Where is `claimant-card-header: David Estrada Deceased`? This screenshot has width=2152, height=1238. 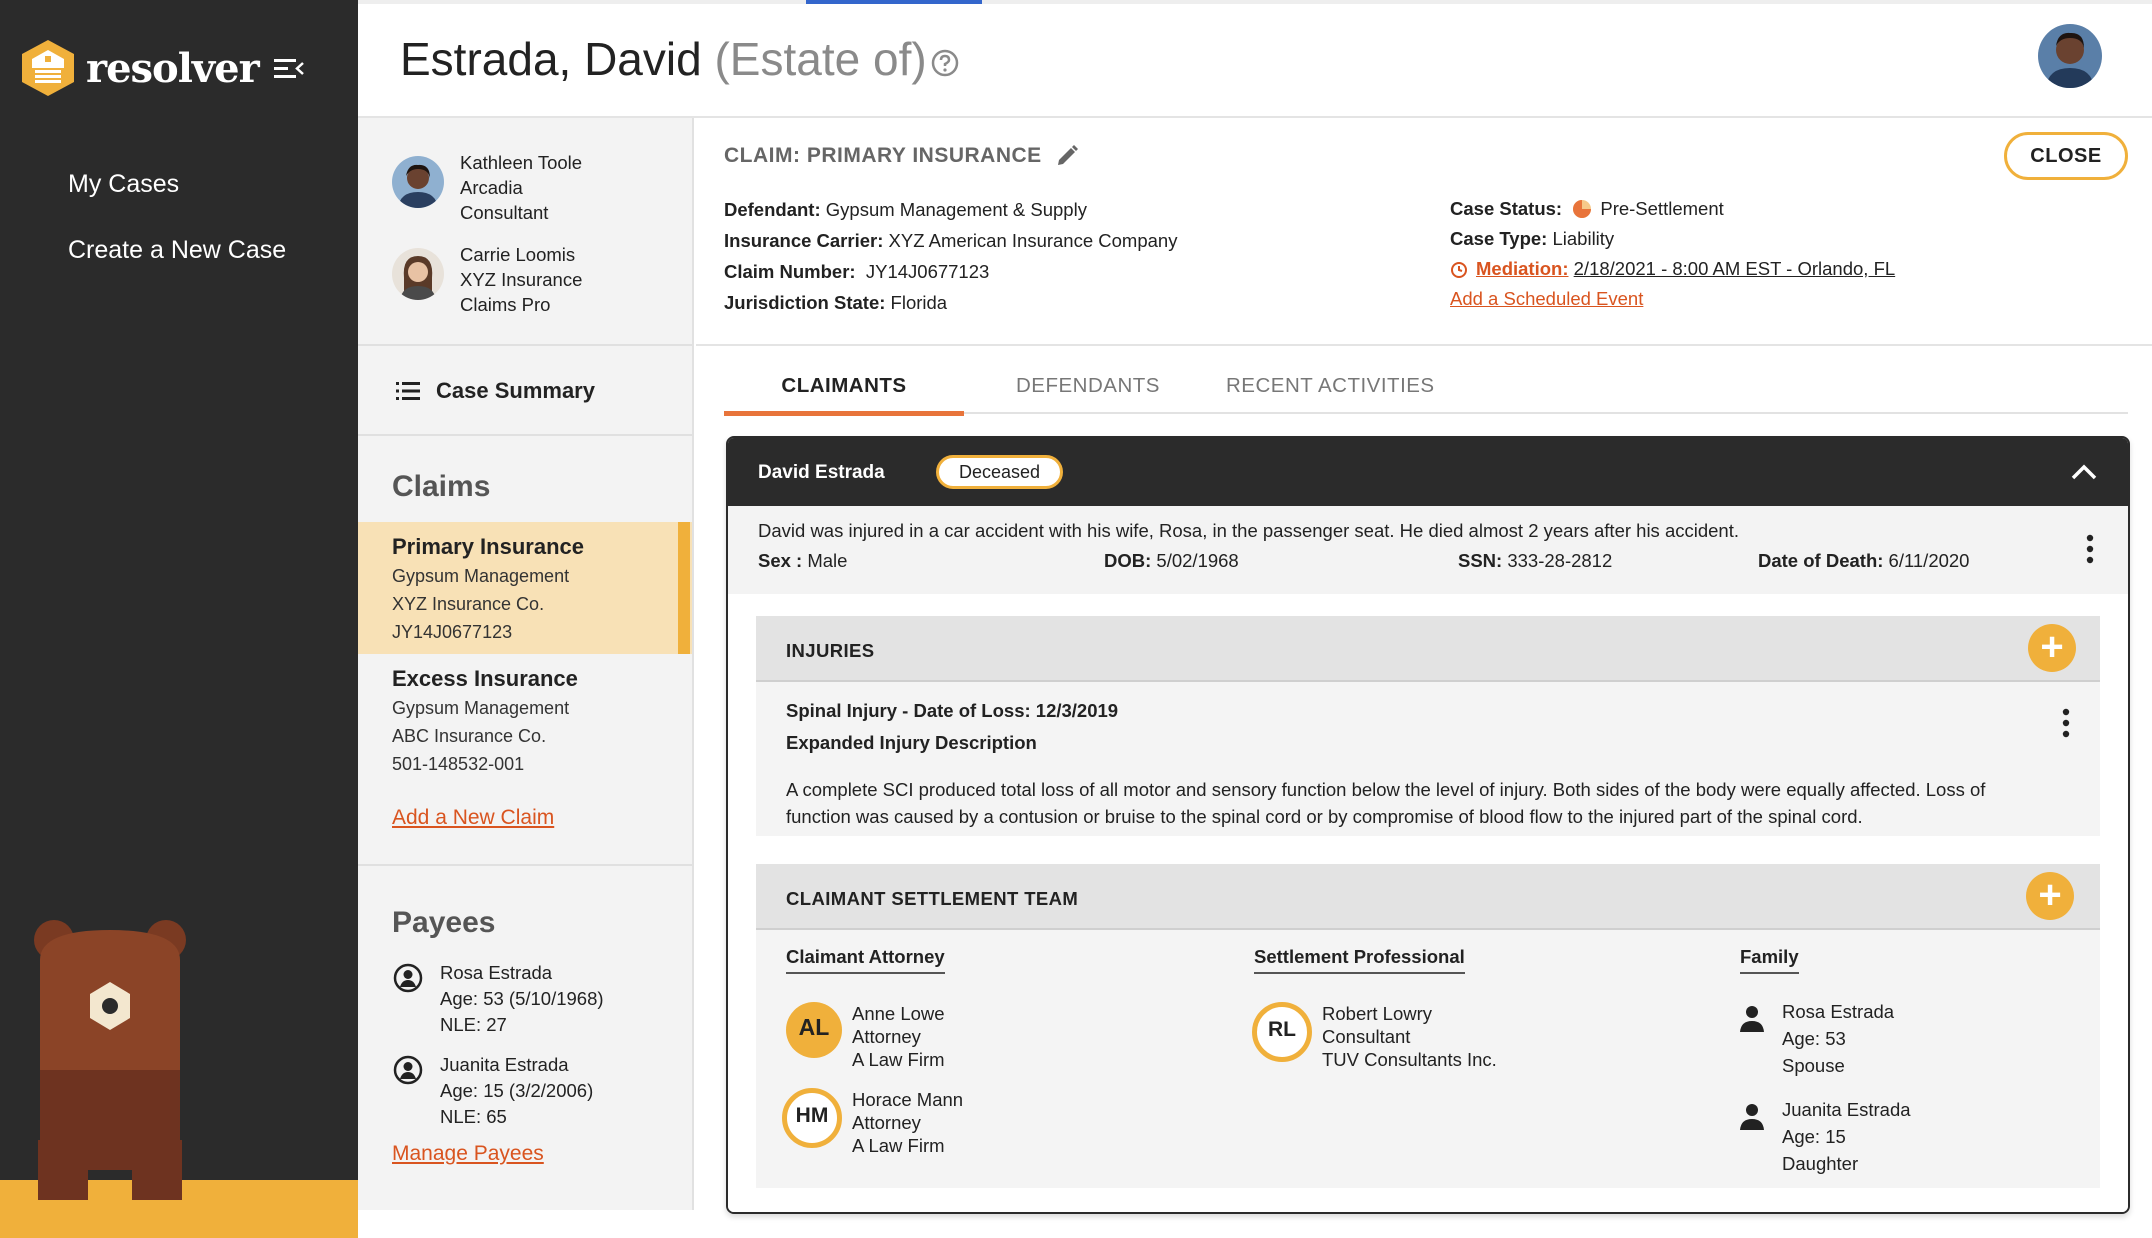 claimant-card-header: David Estrada Deceased is located at coordinates (1428, 472).